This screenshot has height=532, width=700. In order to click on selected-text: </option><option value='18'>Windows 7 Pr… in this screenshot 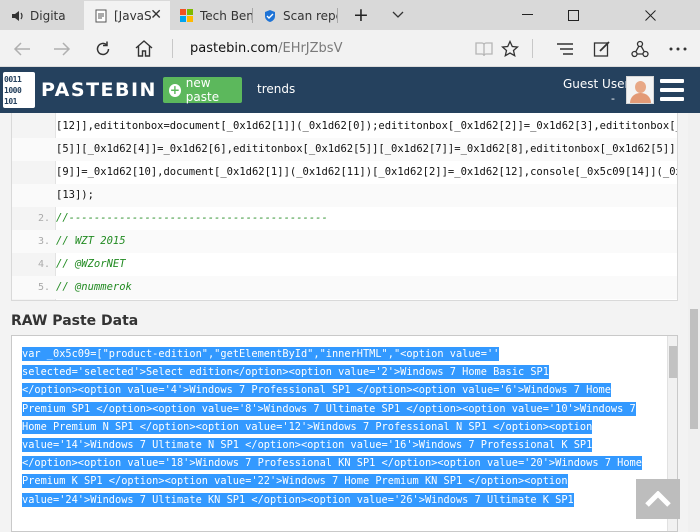, I will do `click(332, 463)`.